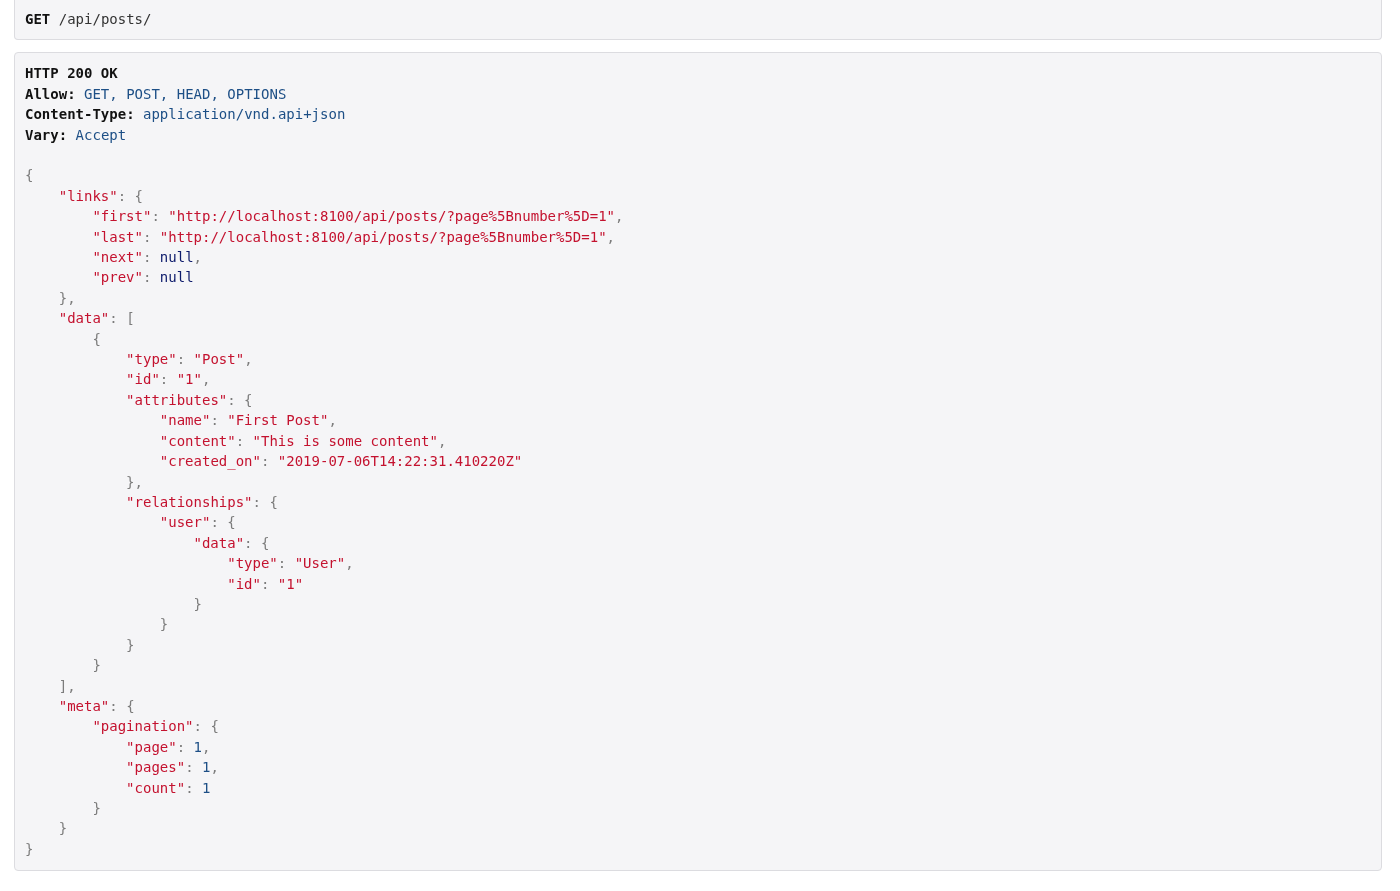 Image resolution: width=1400 pixels, height=891 pixels. Describe the element at coordinates (189, 360) in the screenshot. I see `code-line: "type": "Post",` at that location.